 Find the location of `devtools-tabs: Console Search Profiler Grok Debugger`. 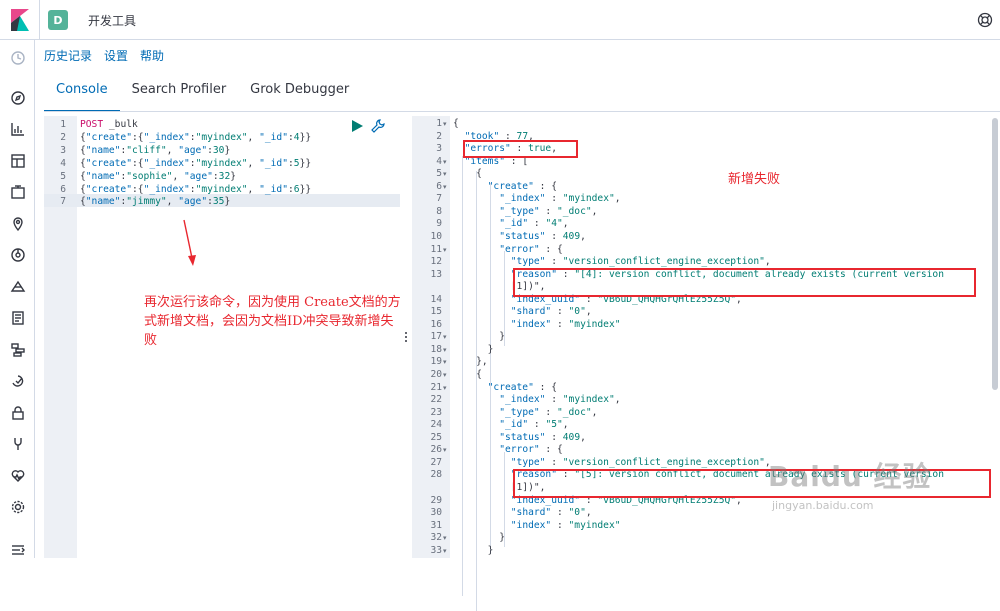

devtools-tabs: Console Search Profiler Grok Debugger is located at coordinates (202, 94).